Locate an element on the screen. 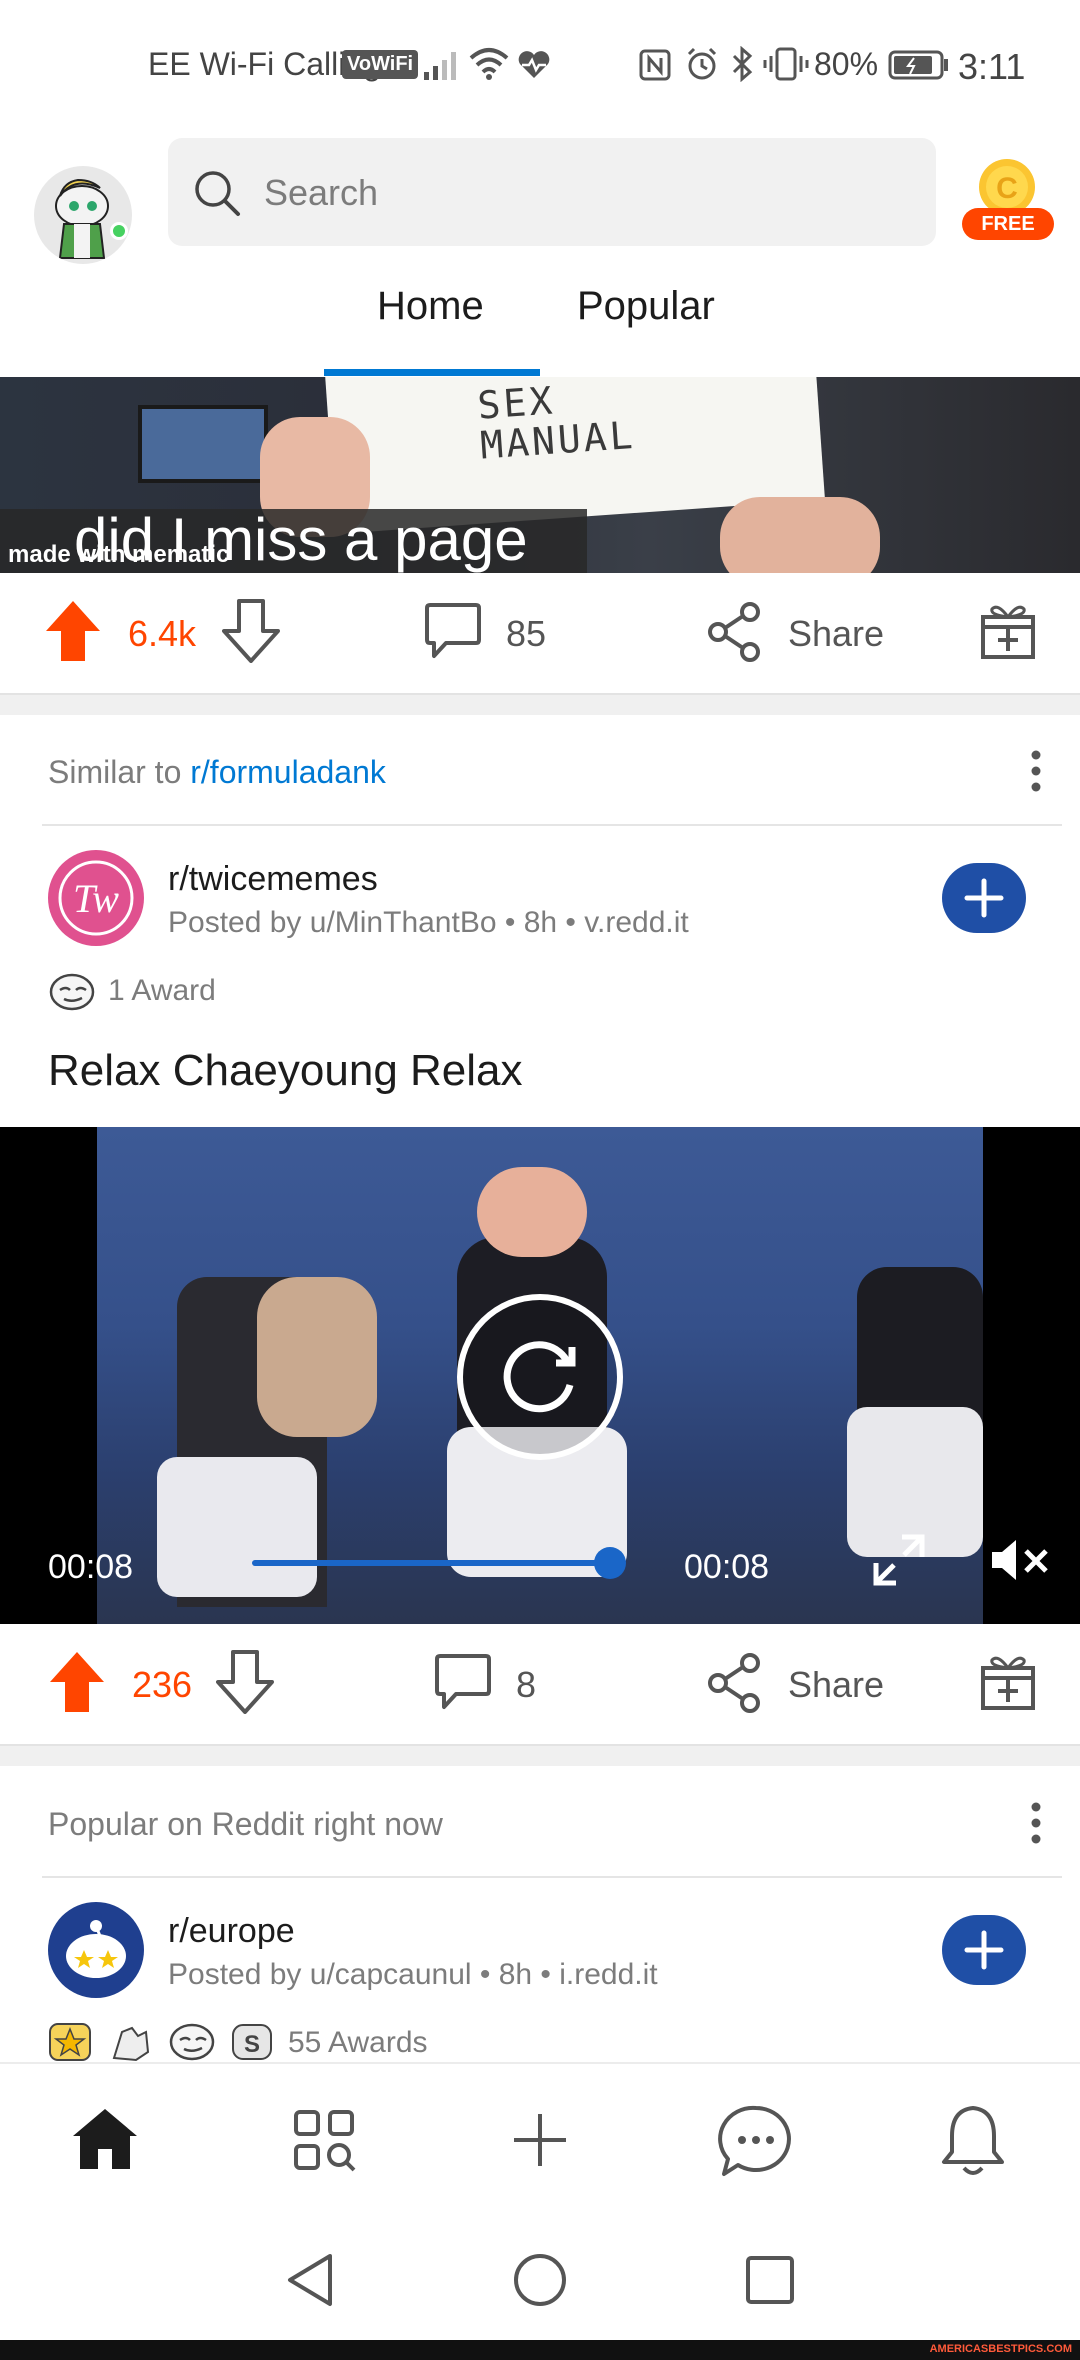 This screenshot has width=1080, height=2360. post-action-bar: 6.4k 85 Share is located at coordinates (540, 633).